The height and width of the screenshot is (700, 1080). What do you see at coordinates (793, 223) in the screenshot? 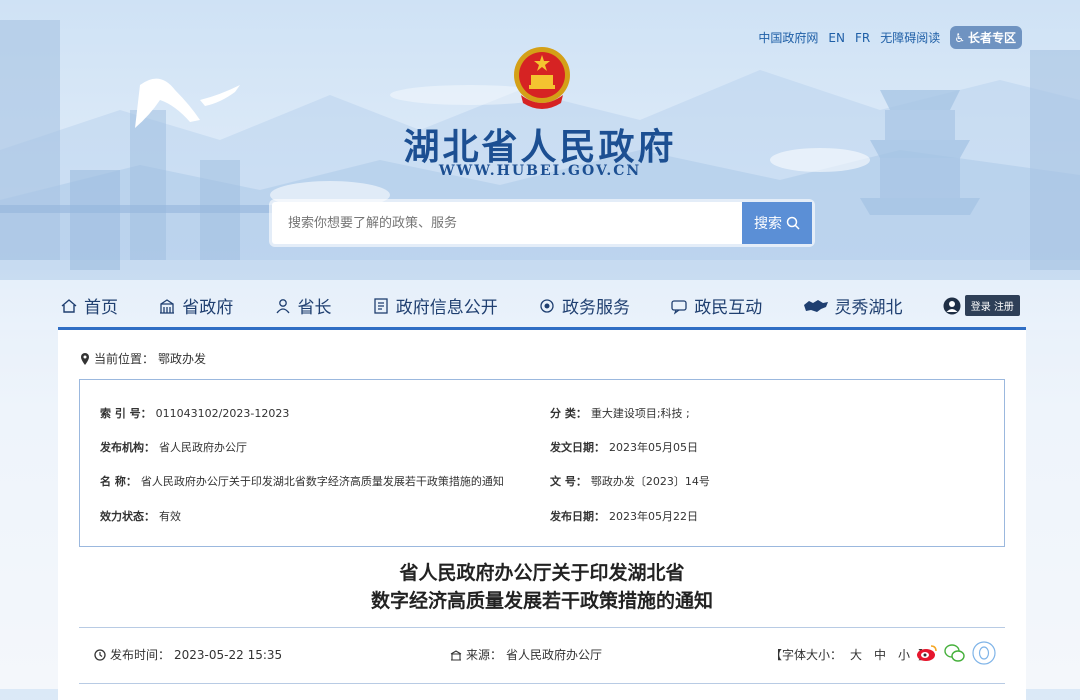
I see `search-icon` at bounding box center [793, 223].